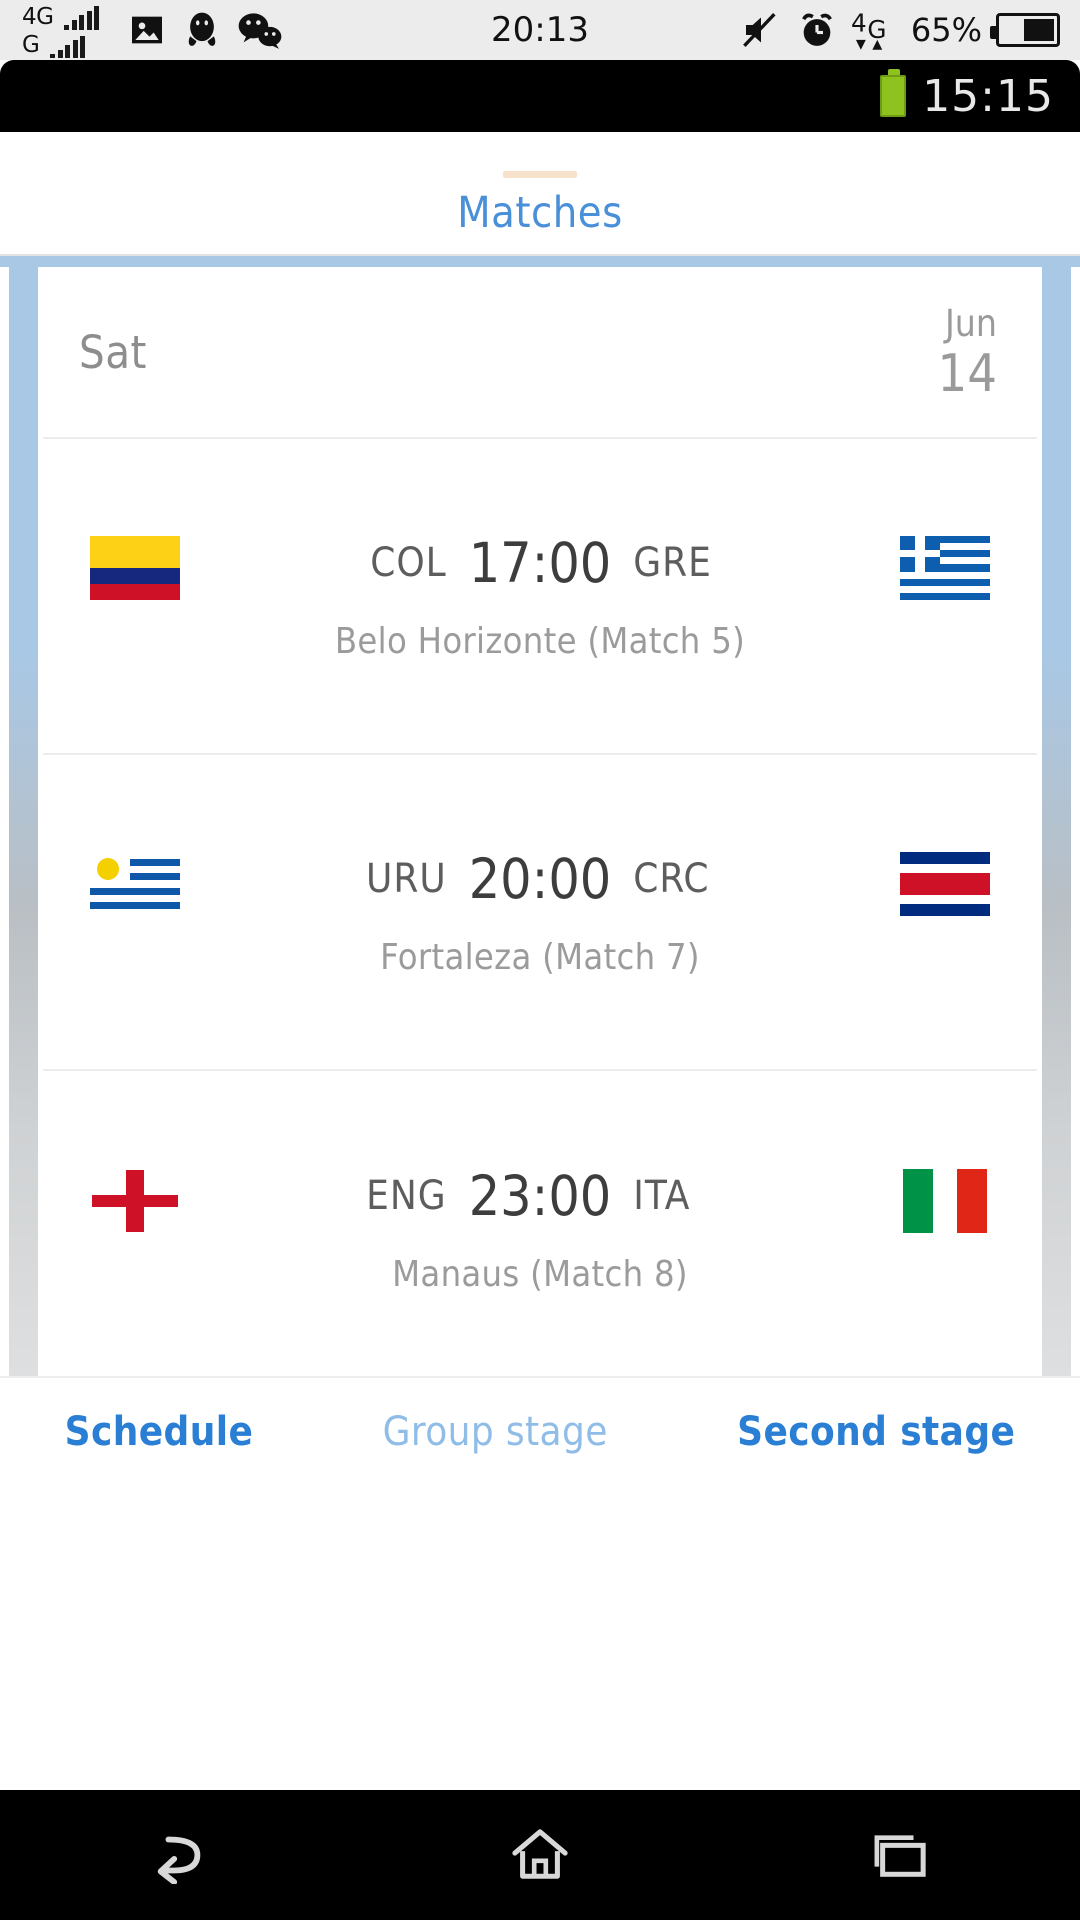  I want to click on svg-text: 4, so click(859, 23).